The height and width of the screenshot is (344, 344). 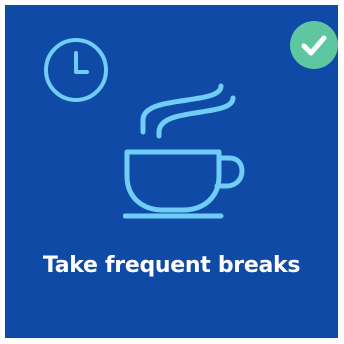 I want to click on check-circle-icon, so click(x=313, y=45).